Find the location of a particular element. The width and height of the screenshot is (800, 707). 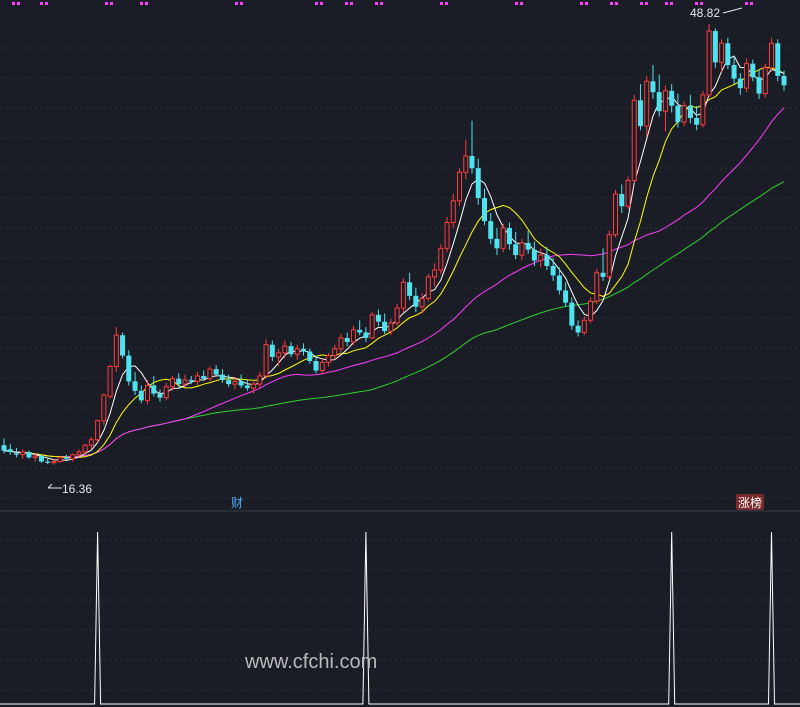

event-marker-finance-label: 财 is located at coordinates (237, 503).